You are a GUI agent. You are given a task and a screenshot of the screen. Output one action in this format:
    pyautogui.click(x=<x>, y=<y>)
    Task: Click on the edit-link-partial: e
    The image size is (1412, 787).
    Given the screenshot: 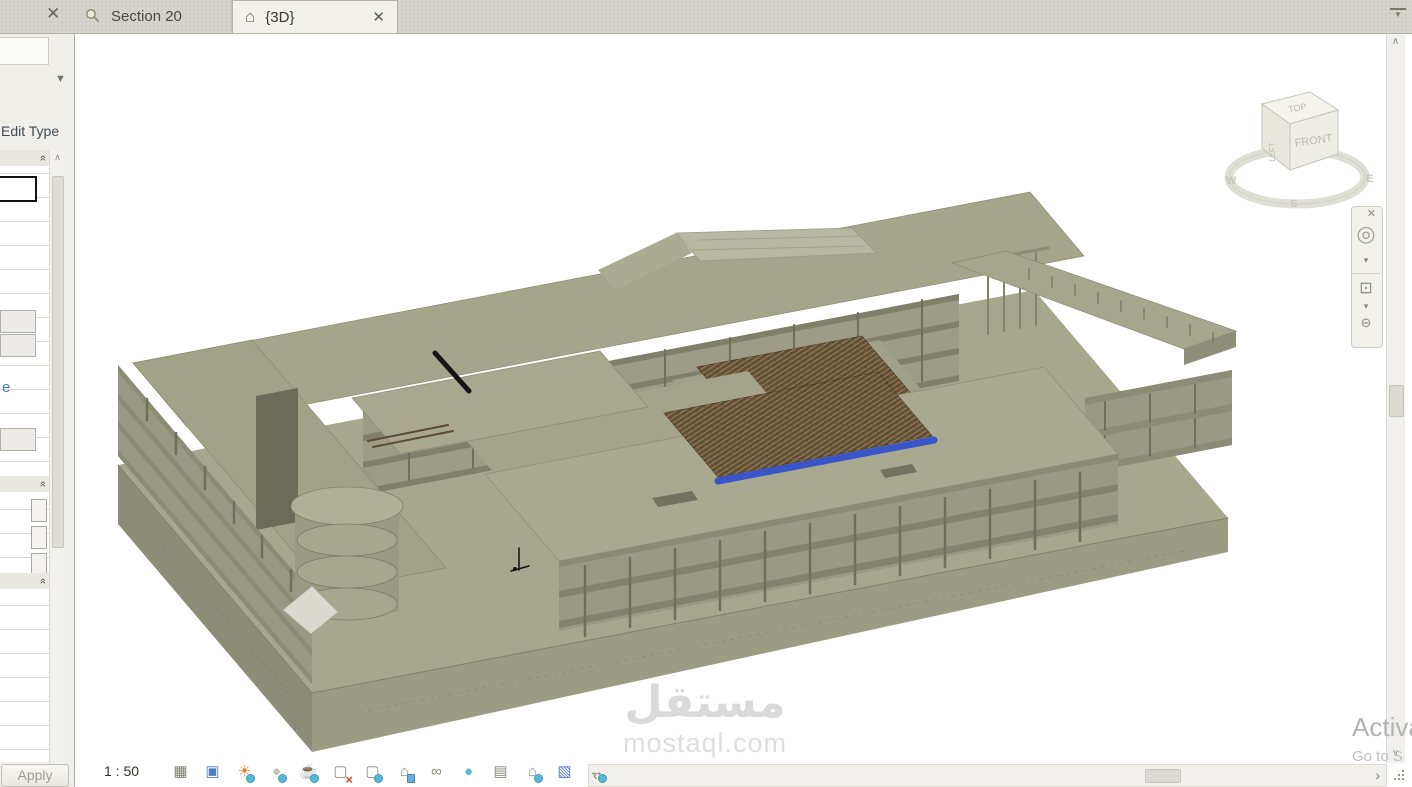 What is the action you would take?
    pyautogui.click(x=6, y=387)
    